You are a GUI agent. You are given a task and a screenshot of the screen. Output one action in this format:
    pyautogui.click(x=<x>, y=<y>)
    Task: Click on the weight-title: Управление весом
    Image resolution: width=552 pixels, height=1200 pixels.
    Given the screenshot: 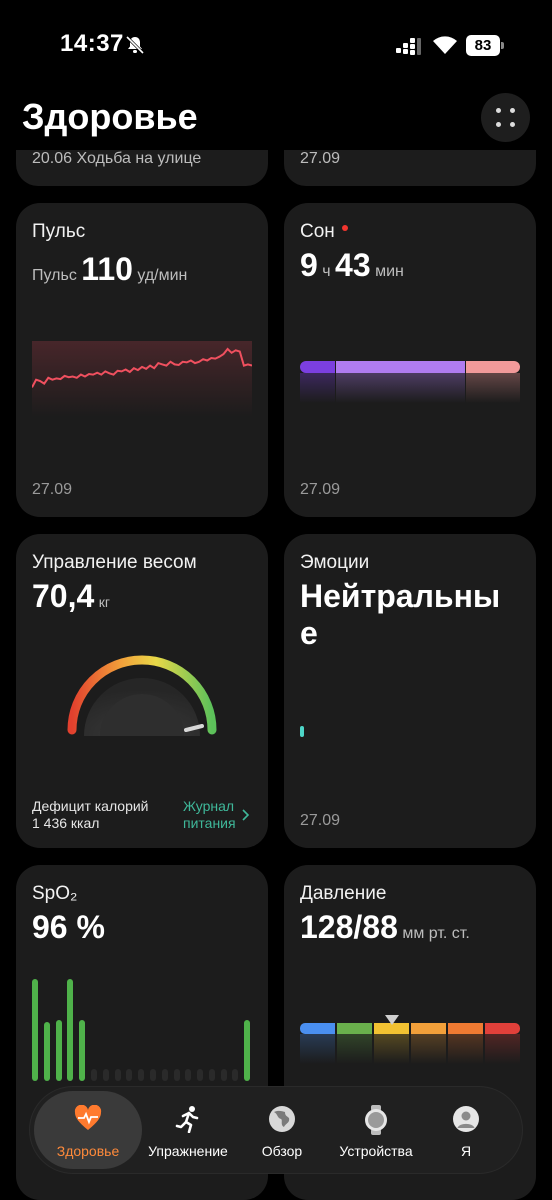 What is the action you would take?
    pyautogui.click(x=114, y=562)
    